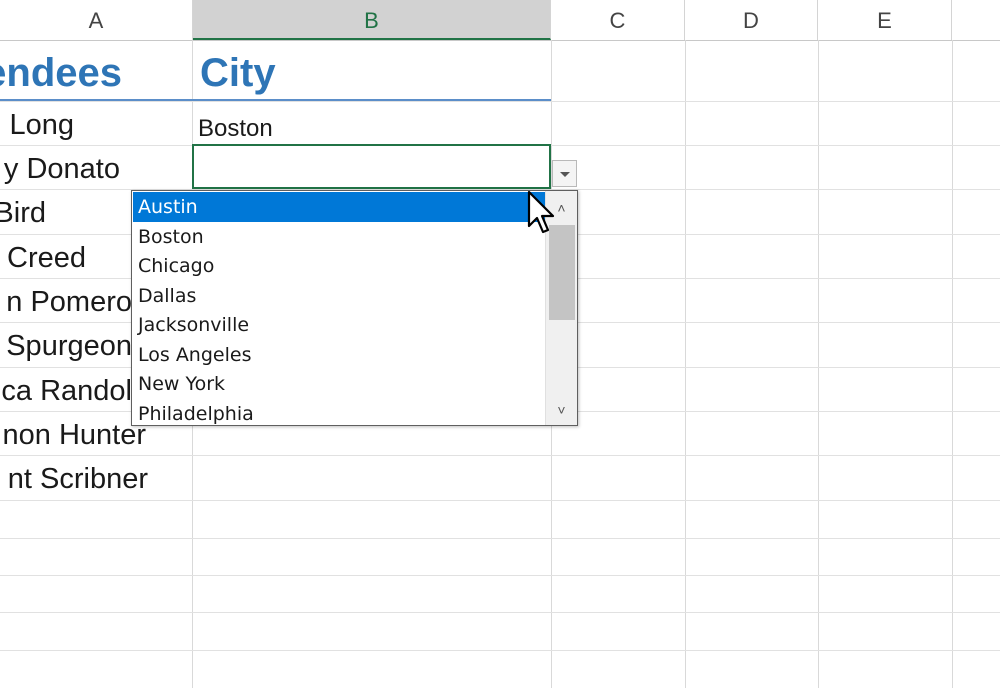  I want to click on dropdown-option-new-york: New York, so click(340, 384).